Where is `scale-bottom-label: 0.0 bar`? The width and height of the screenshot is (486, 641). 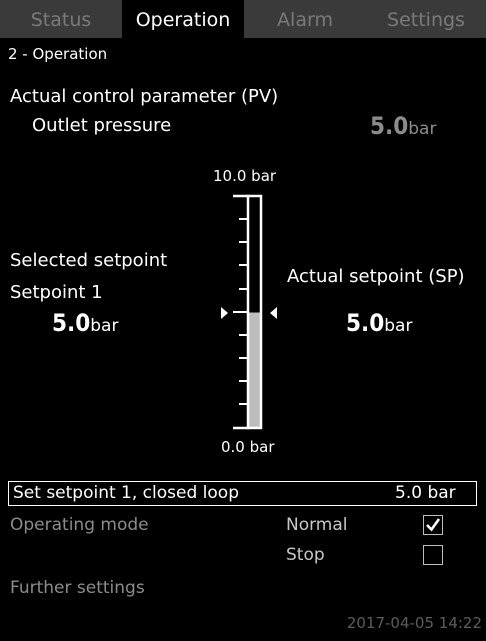 scale-bottom-label: 0.0 bar is located at coordinates (248, 447).